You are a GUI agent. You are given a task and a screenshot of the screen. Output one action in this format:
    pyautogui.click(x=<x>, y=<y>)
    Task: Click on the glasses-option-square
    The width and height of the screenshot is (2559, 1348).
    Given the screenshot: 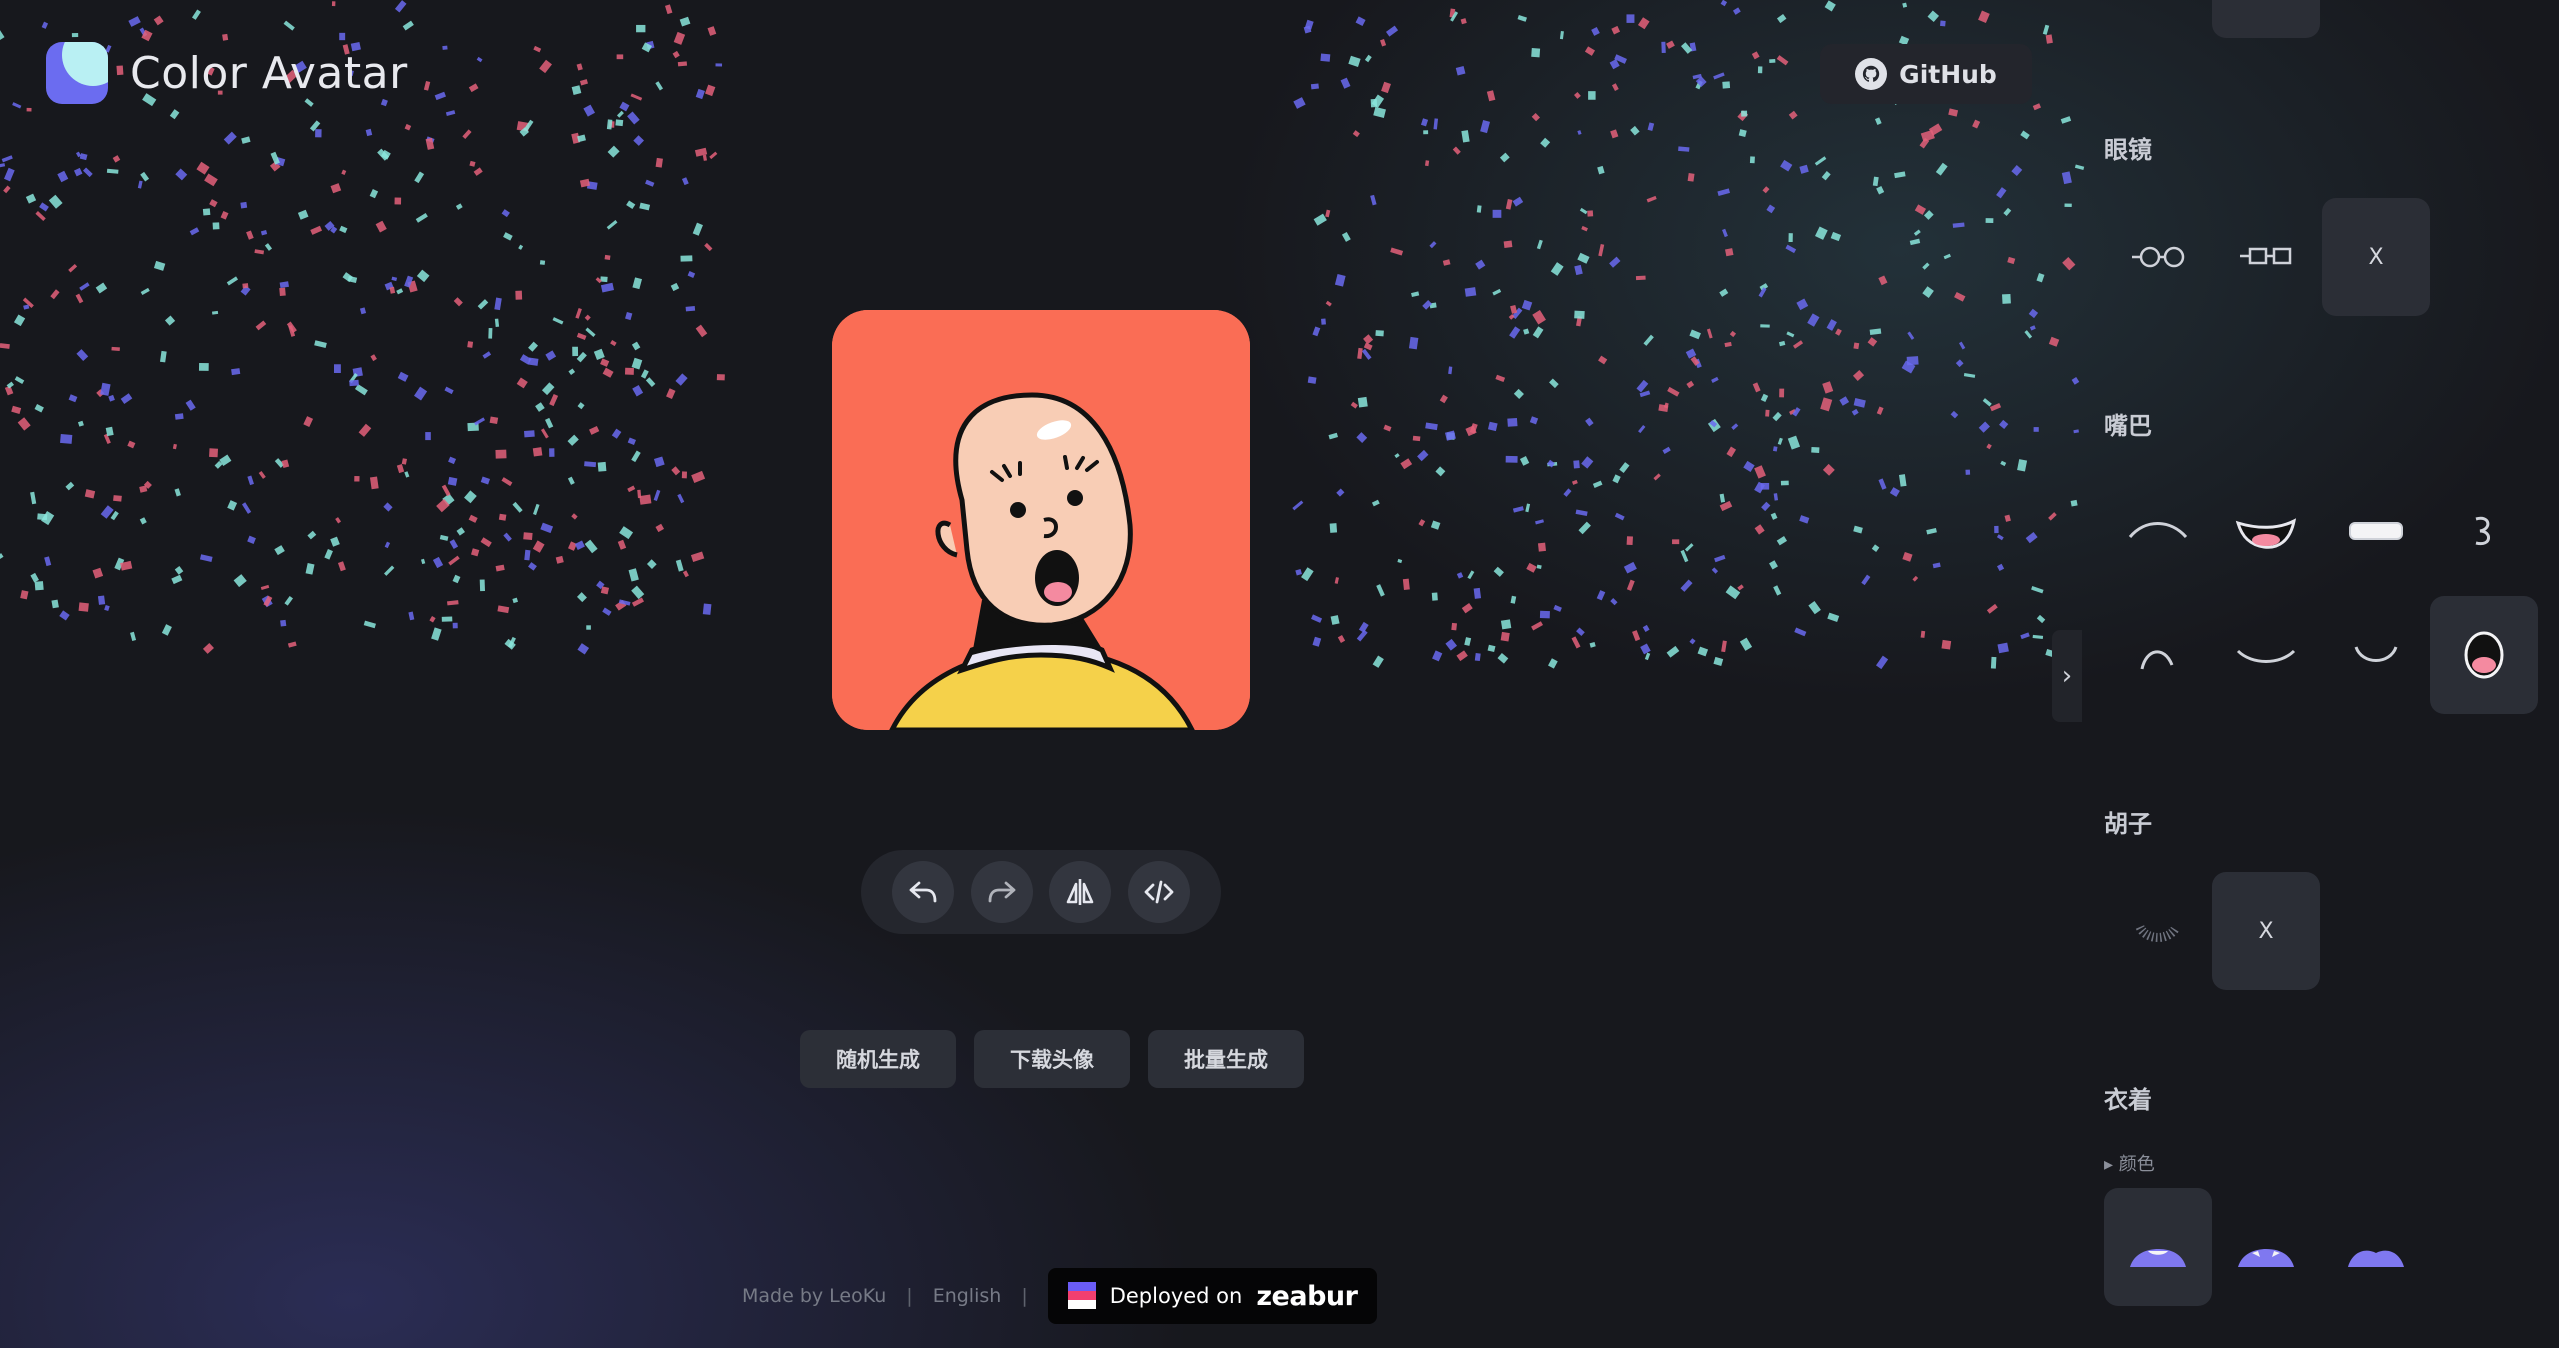 What is the action you would take?
    pyautogui.click(x=2266, y=257)
    